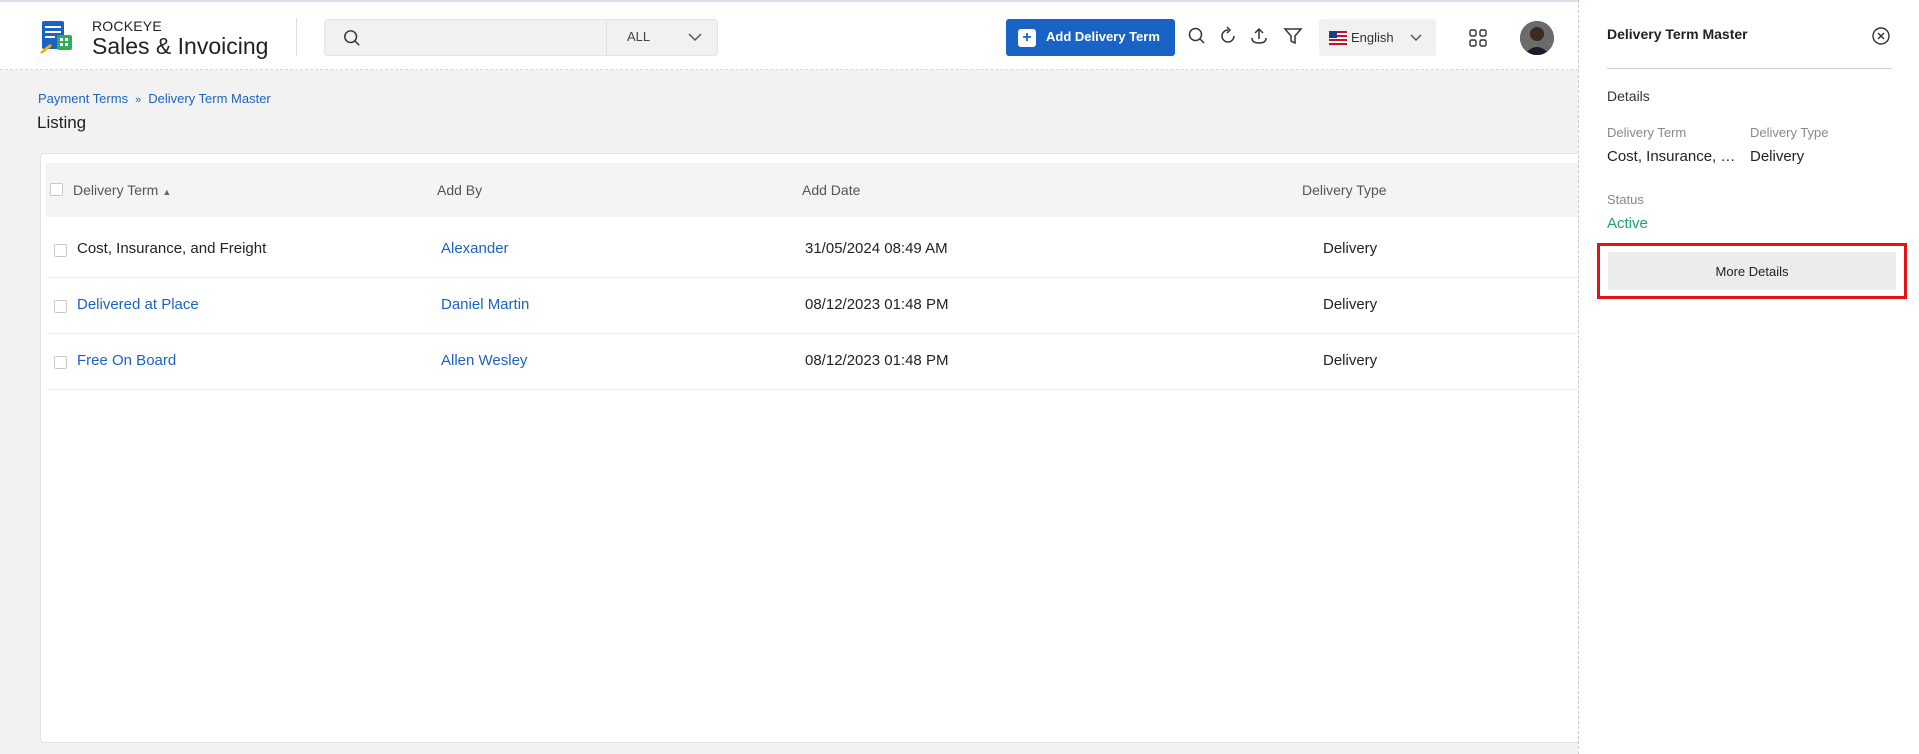 Image resolution: width=1919 pixels, height=754 pixels. I want to click on delivery-type-value: Delivery, so click(1777, 156).